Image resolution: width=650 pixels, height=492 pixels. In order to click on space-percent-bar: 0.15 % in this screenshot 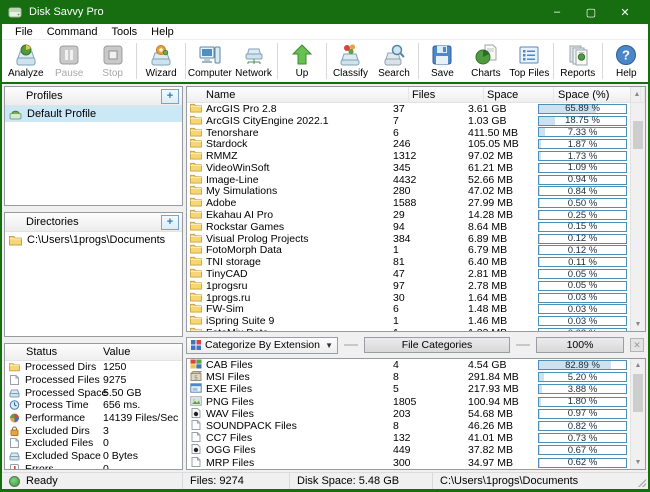, I will do `click(582, 226)`.